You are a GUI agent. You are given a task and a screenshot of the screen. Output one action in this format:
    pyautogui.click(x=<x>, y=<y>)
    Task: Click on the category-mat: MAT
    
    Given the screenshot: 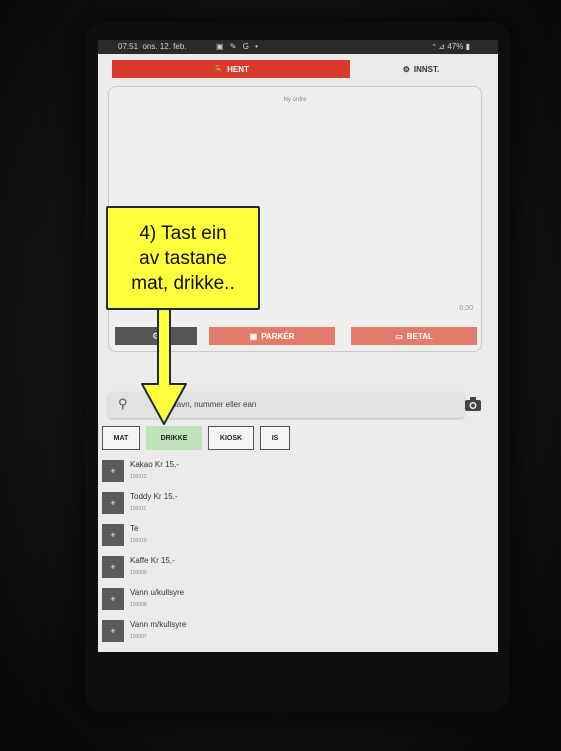 What is the action you would take?
    pyautogui.click(x=121, y=438)
    